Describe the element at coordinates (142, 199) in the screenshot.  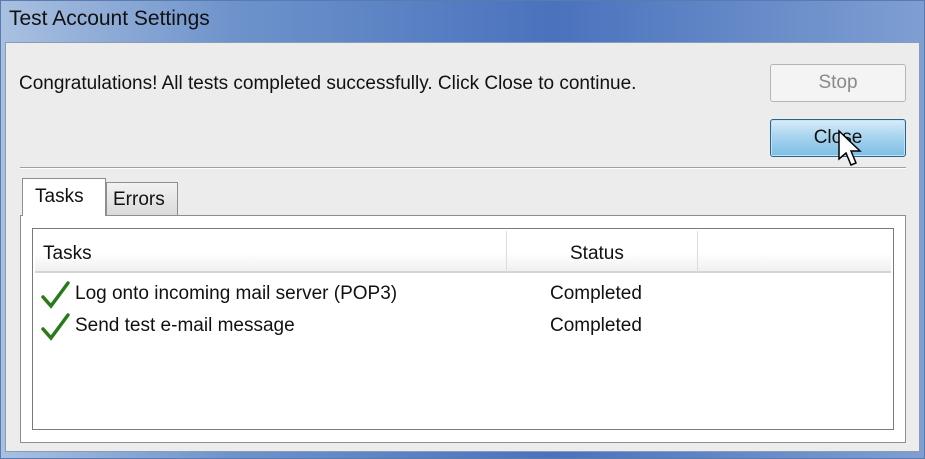
I see `tab-errors: Errors` at that location.